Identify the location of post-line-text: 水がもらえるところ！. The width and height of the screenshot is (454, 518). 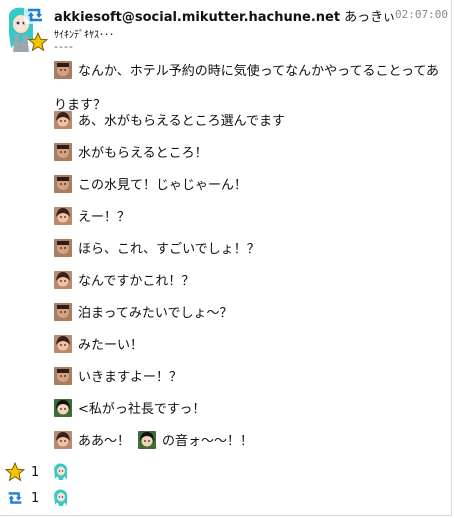
(143, 153).